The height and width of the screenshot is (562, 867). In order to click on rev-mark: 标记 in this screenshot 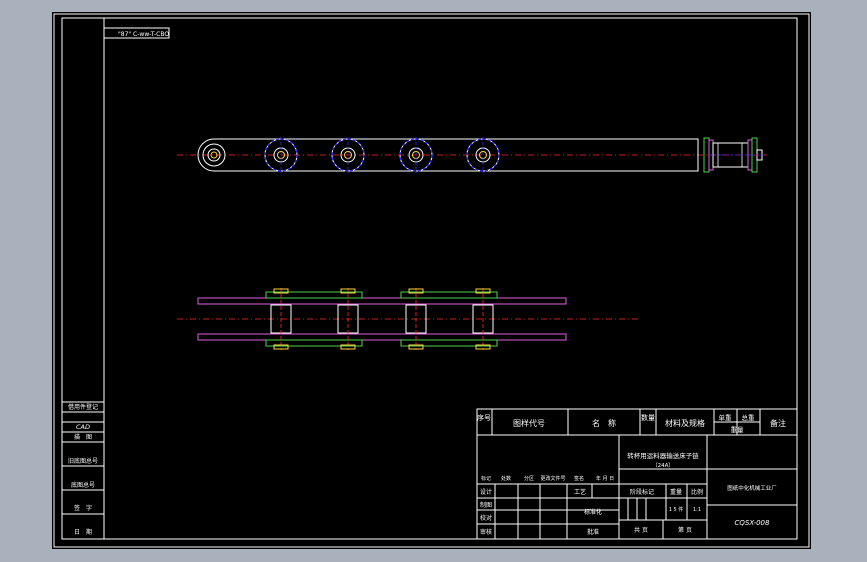, I will do `click(486, 478)`.